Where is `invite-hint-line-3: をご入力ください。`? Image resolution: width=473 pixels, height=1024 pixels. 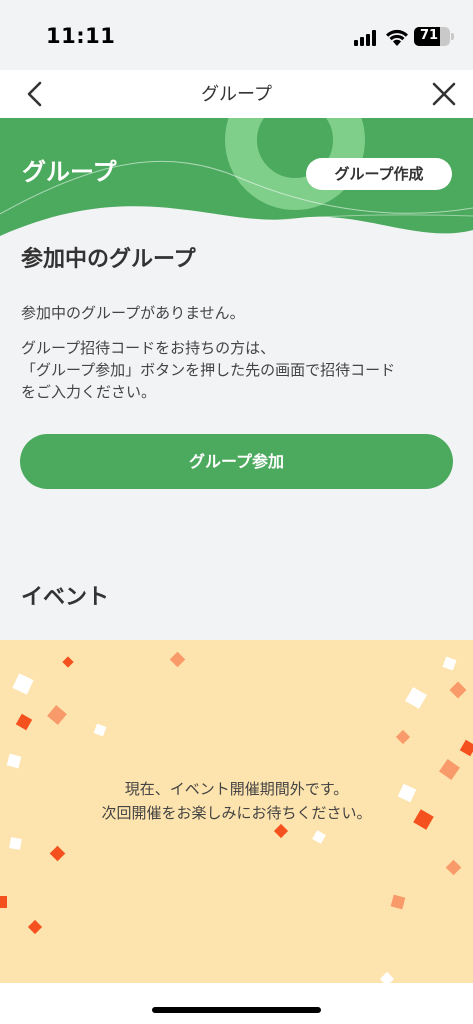 invite-hint-line-3: をご入力ください。 is located at coordinates (89, 392).